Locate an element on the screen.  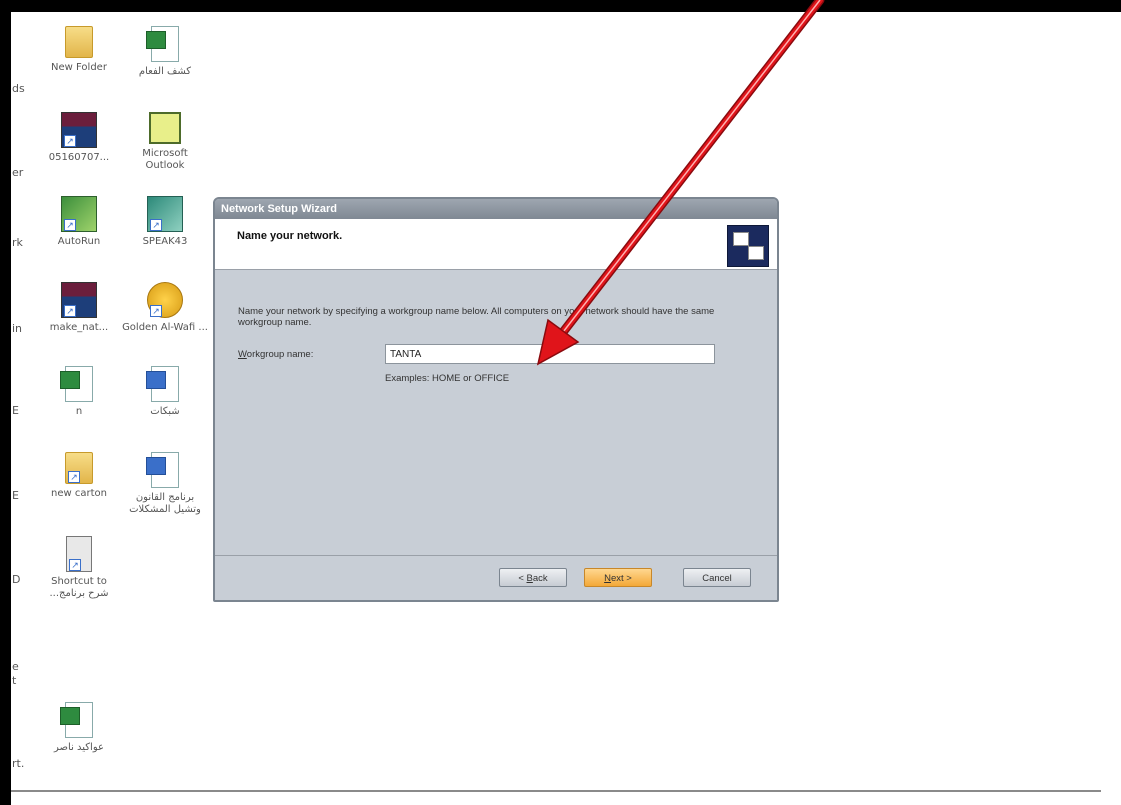
wizard-header: Name your network. is located at coordinates (496, 244).